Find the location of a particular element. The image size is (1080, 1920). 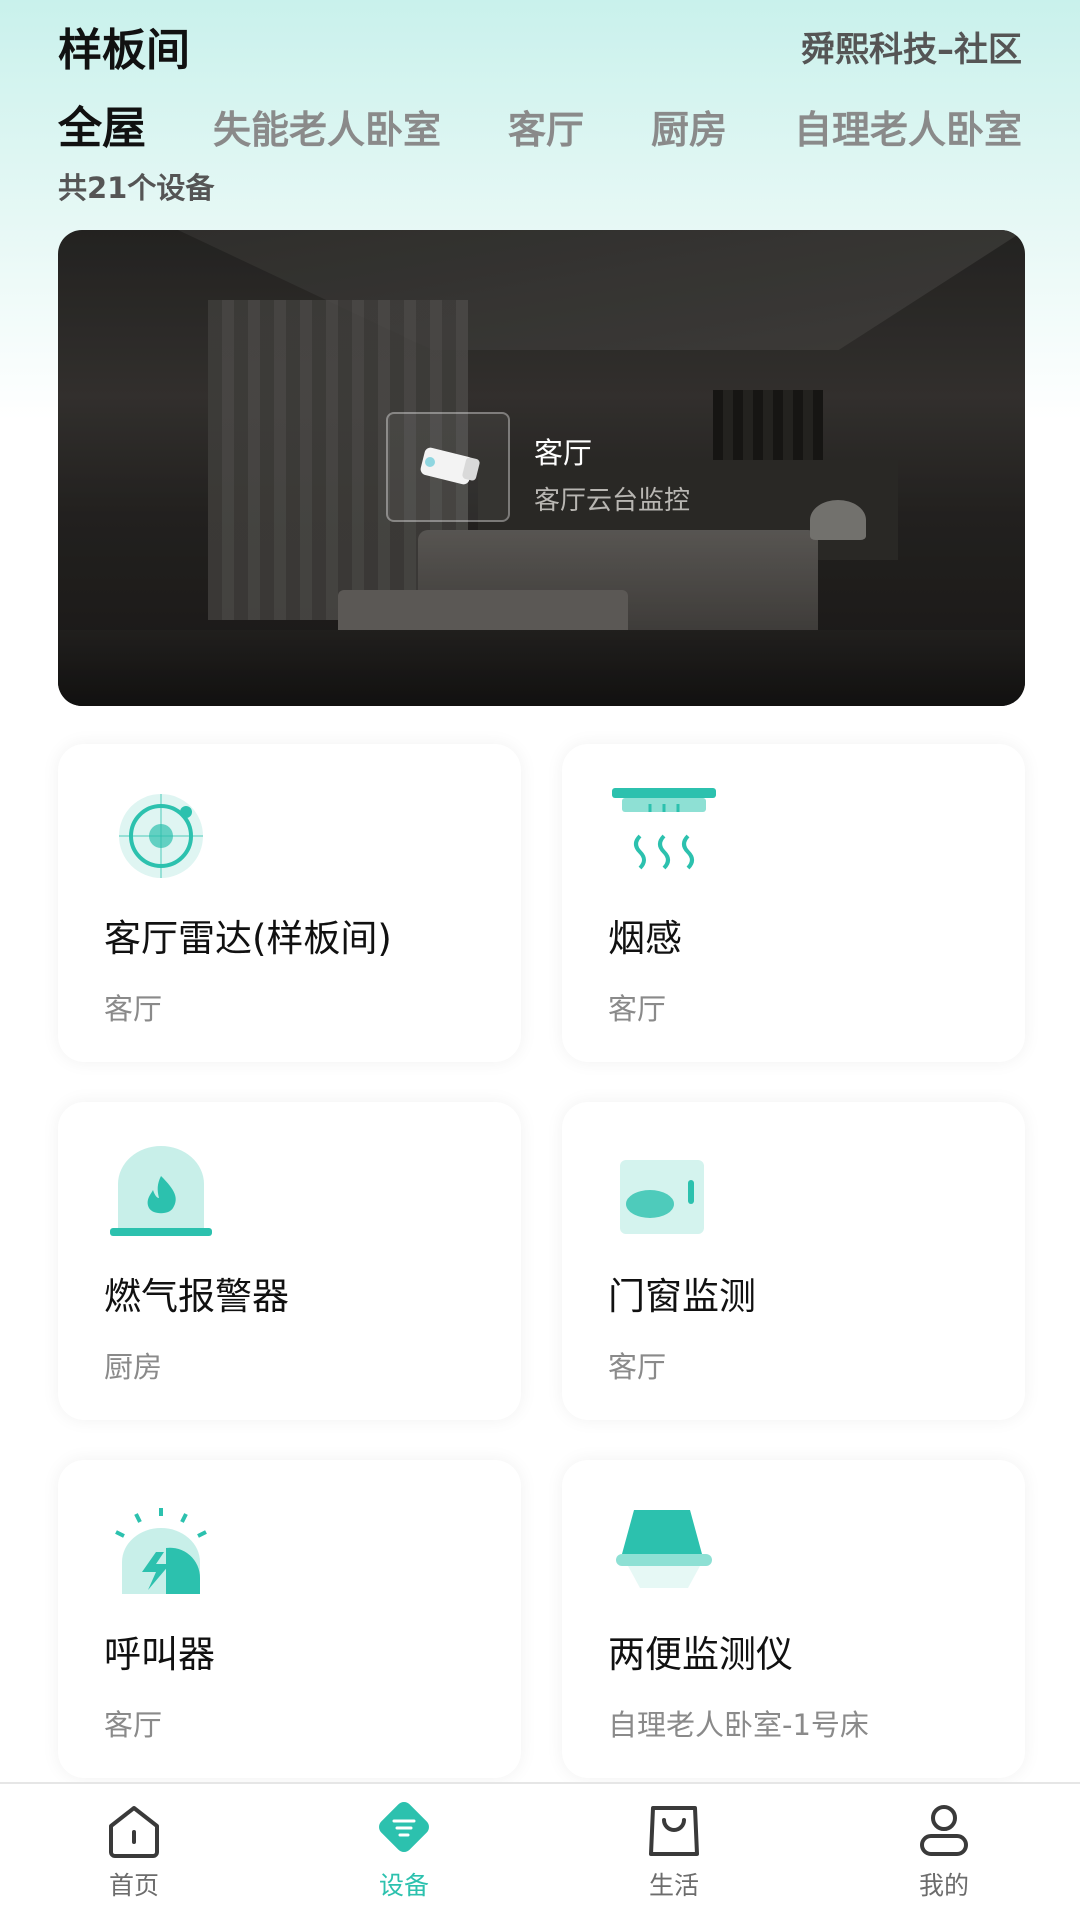

room-tabs: 全屋 失能老人卧室 客厅 厨房 自理老人卧室 is located at coordinates (540, 123).